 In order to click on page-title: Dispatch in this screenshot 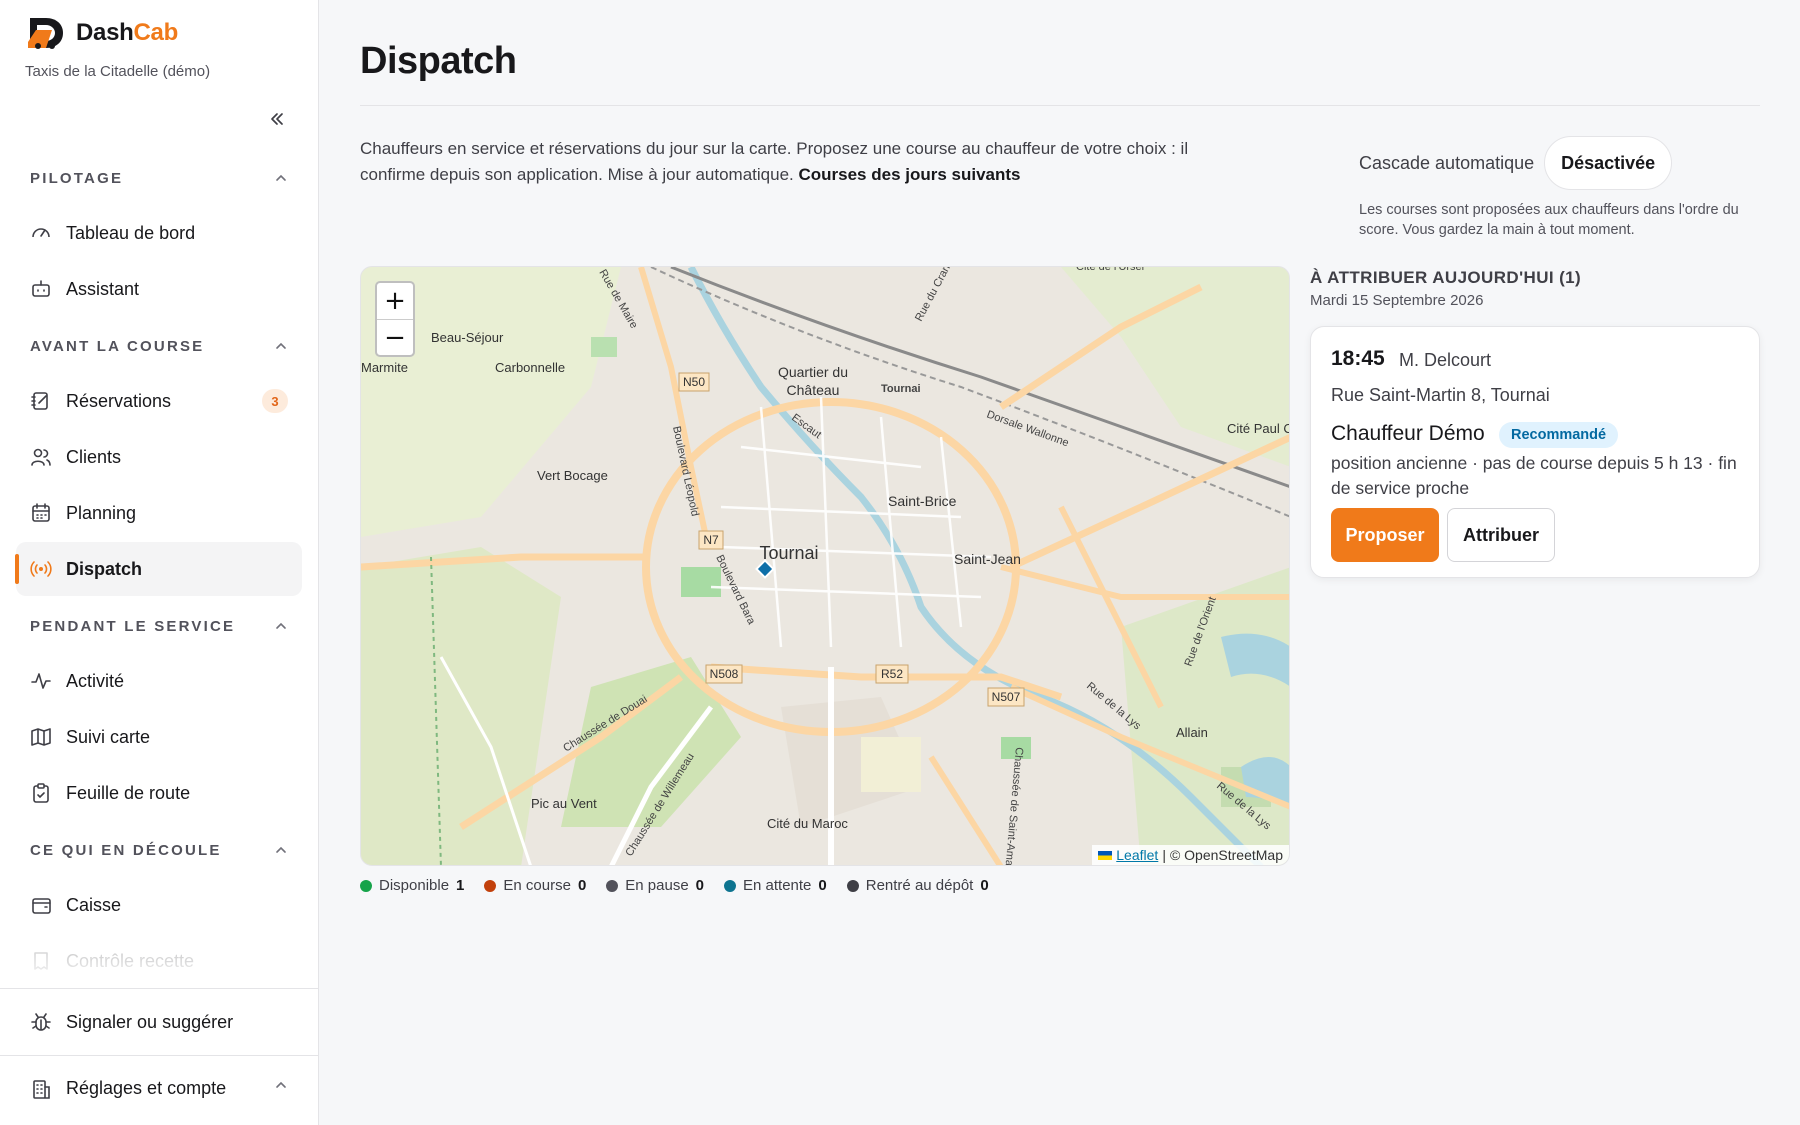, I will do `click(438, 61)`.